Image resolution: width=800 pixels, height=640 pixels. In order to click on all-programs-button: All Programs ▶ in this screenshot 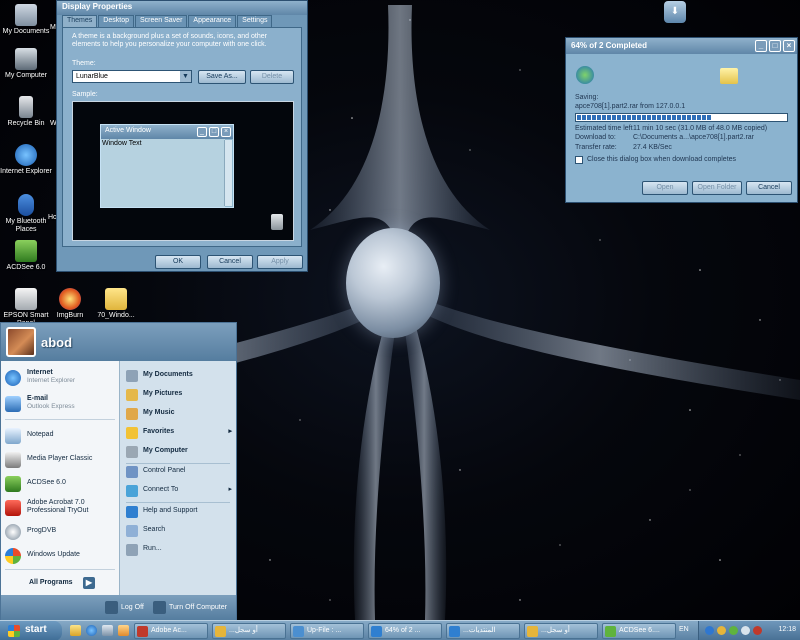, I will do `click(64, 583)`.